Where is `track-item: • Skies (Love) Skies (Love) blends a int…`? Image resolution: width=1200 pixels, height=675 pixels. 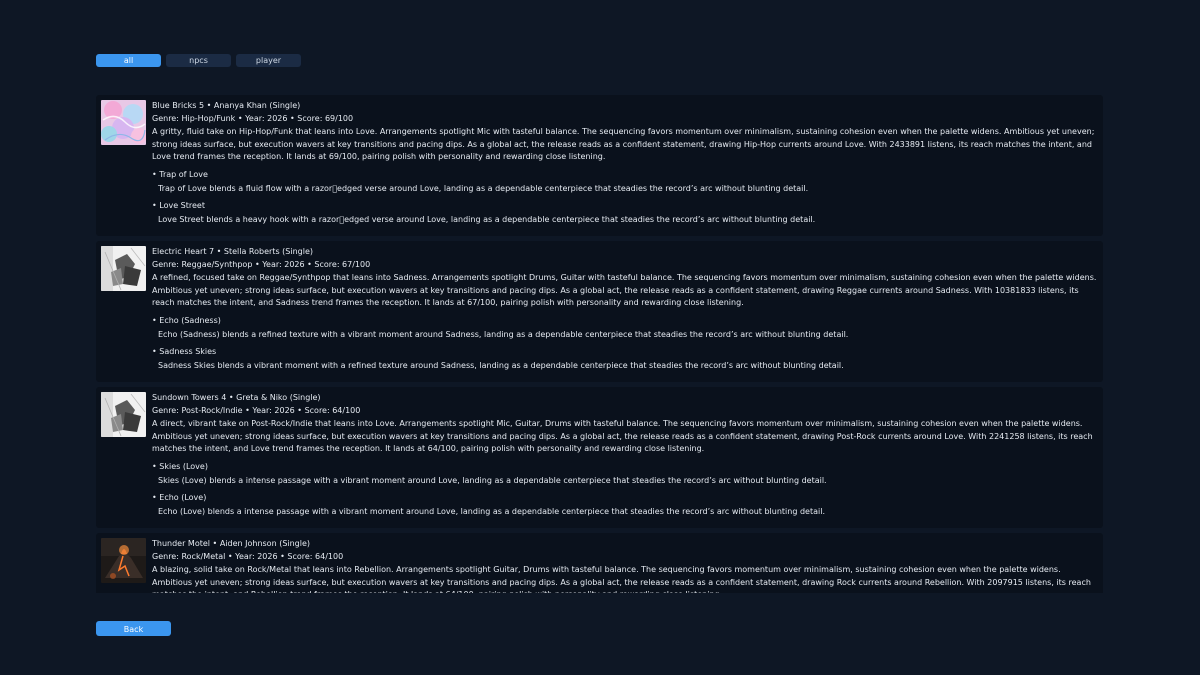
track-item: • Skies (Love) Skies (Love) blends a int… is located at coordinates (624, 474).